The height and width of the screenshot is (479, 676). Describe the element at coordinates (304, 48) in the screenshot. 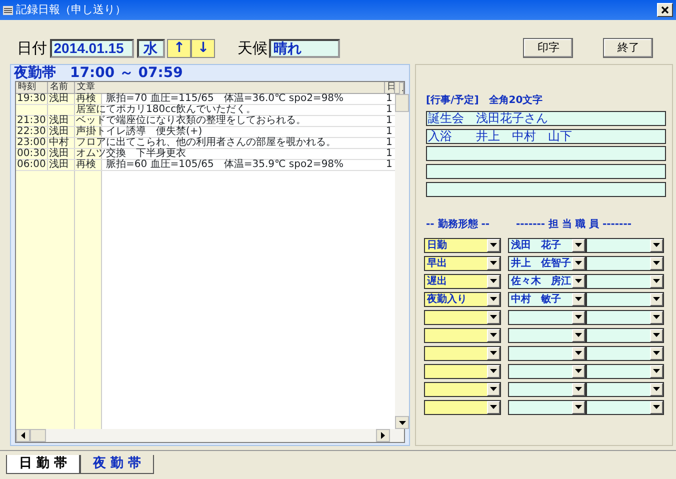

I see `weather-field: 晴れ` at that location.